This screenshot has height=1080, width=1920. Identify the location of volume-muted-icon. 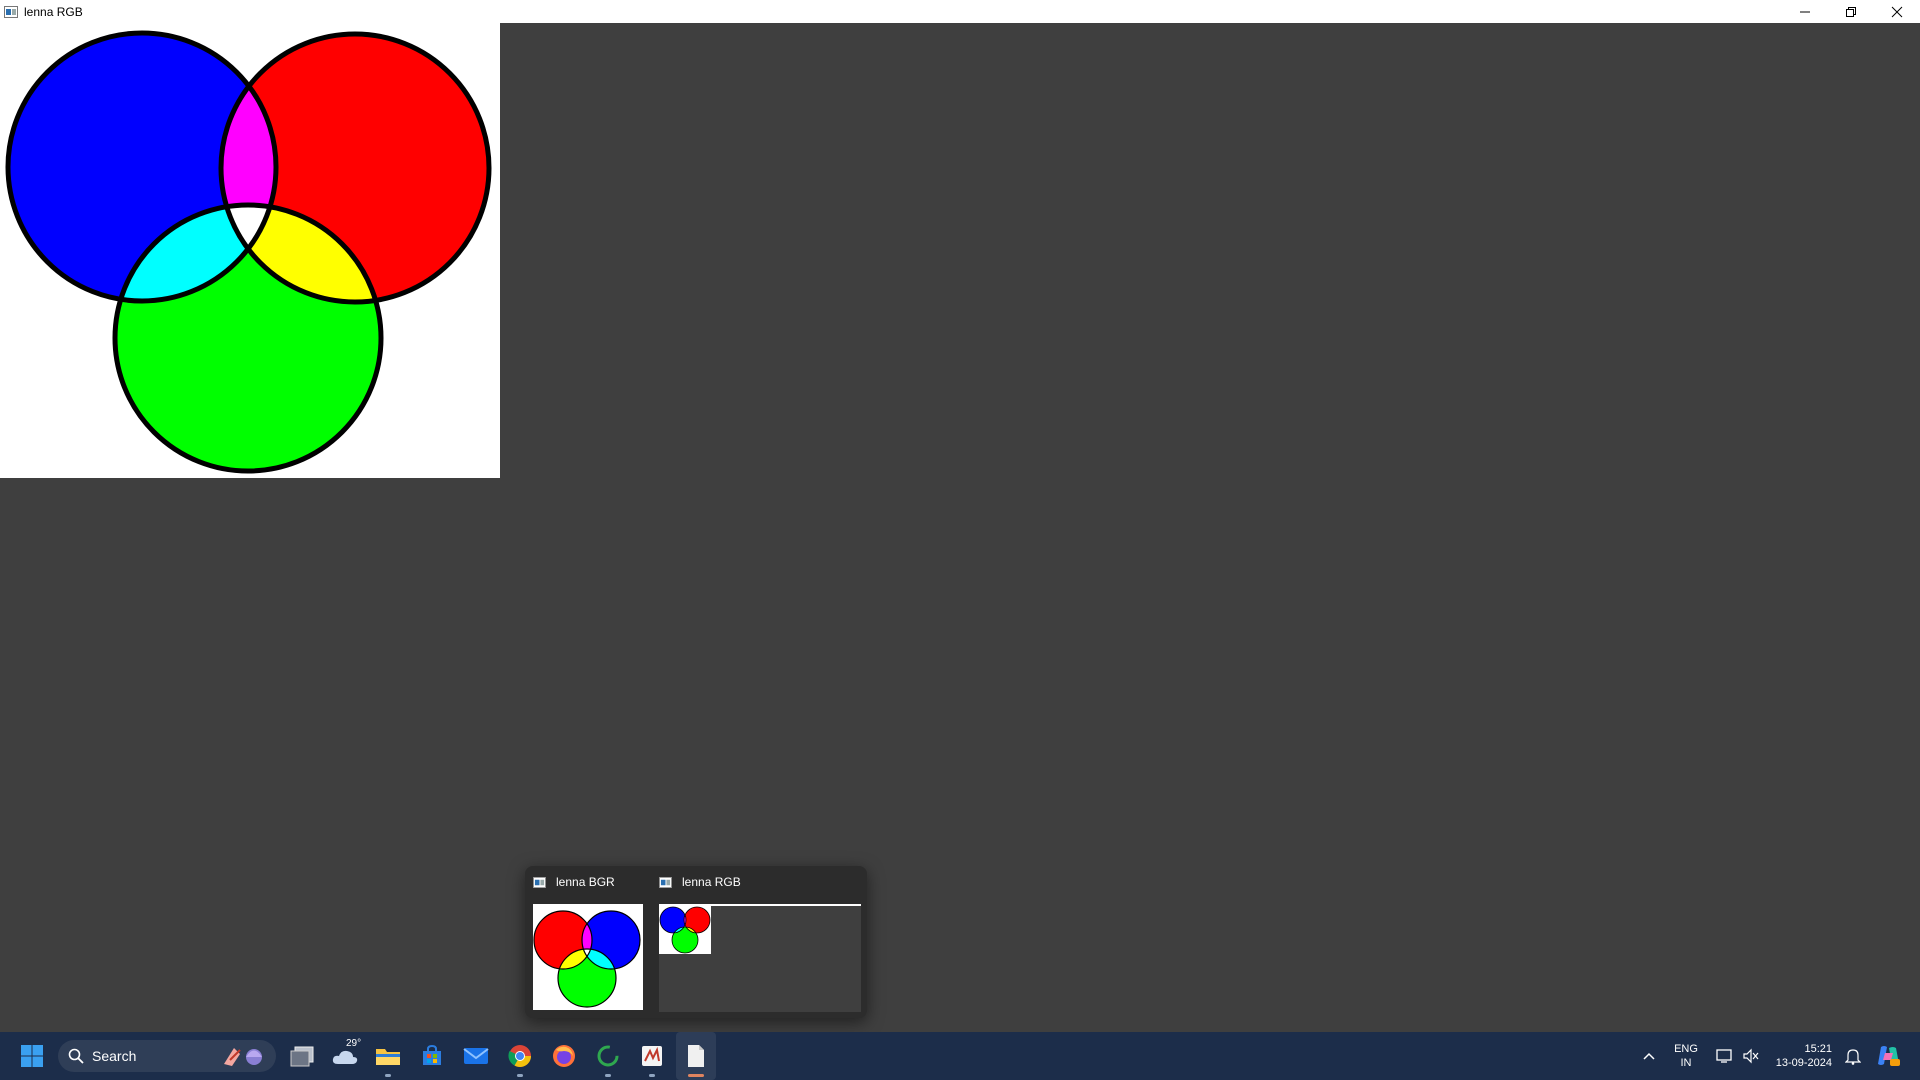
(1751, 1056).